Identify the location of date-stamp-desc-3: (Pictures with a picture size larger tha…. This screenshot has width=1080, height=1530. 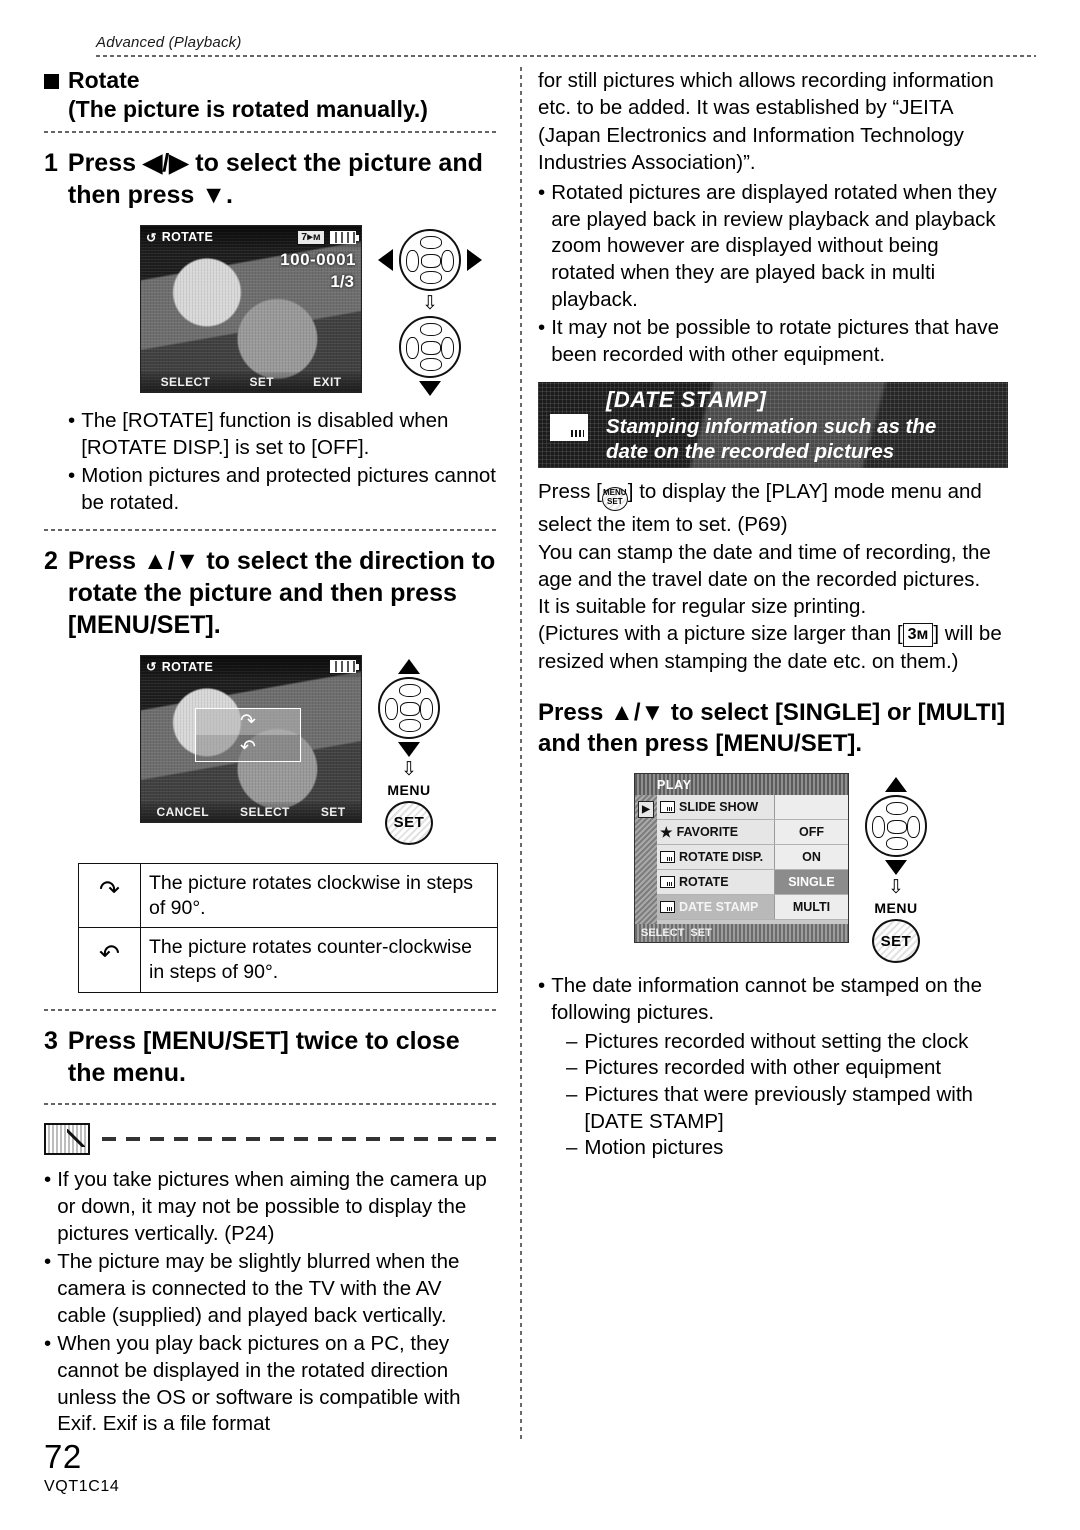
(770, 647).